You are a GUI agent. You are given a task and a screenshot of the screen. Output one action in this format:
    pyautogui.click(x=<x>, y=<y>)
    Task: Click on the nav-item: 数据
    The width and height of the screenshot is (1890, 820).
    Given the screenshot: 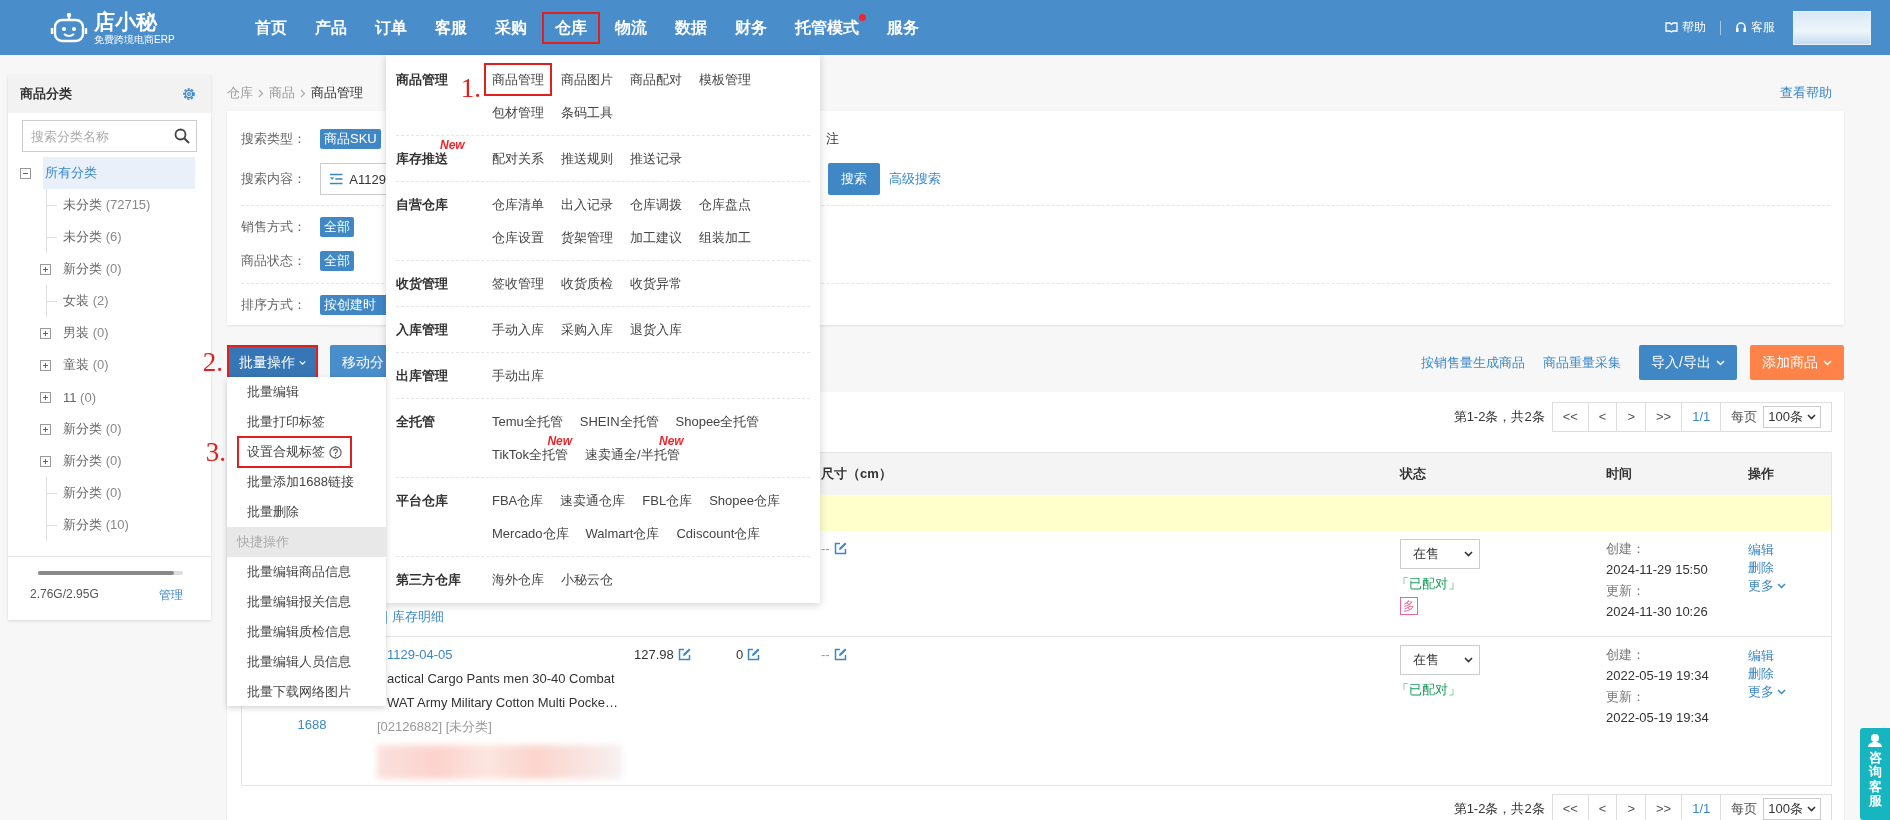 What is the action you would take?
    pyautogui.click(x=691, y=27)
    